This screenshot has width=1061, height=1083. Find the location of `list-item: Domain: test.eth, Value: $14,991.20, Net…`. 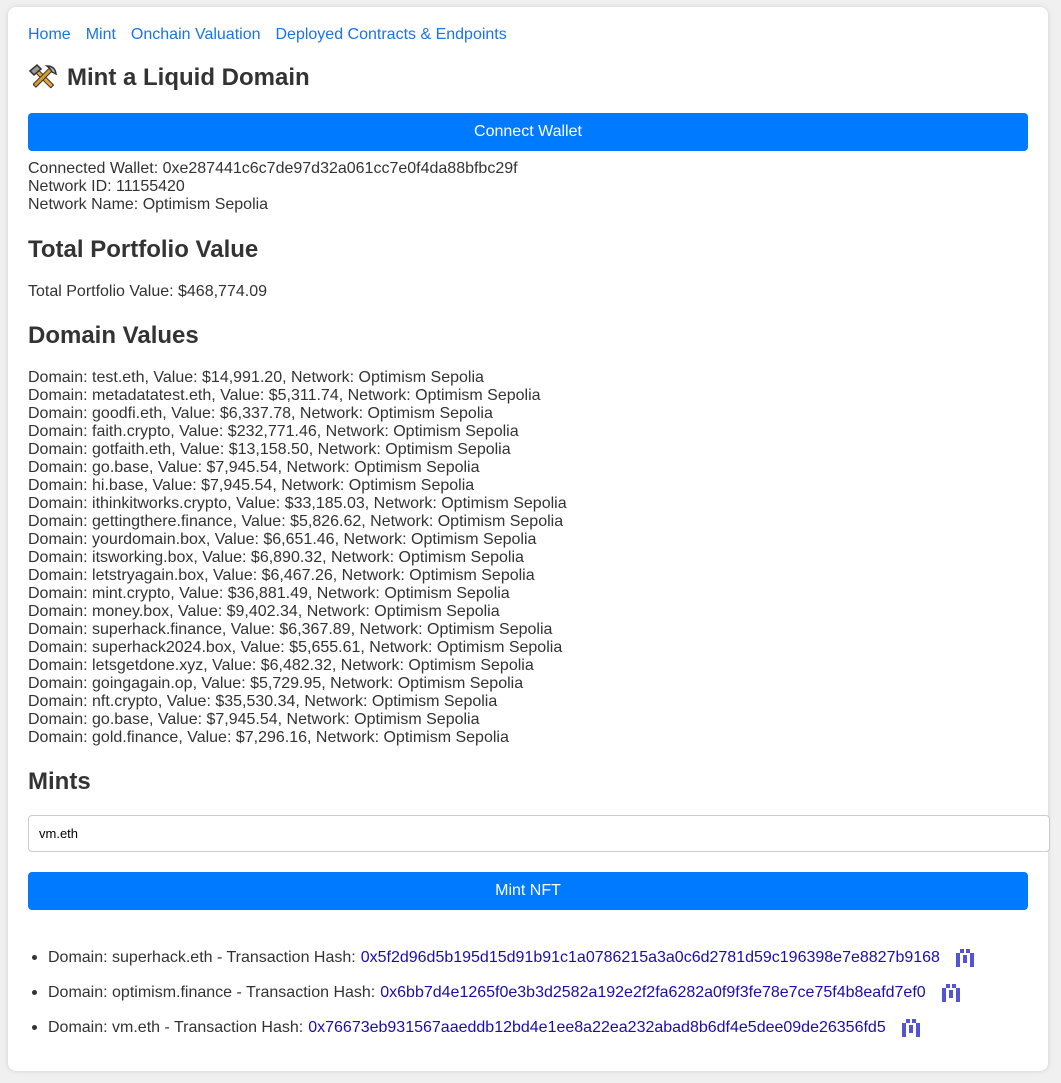

list-item: Domain: test.eth, Value: $14,991.20, Net… is located at coordinates (256, 377).